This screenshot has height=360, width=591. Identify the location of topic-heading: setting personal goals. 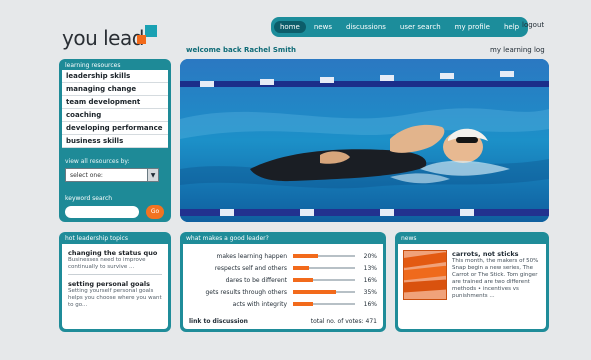
(115, 284).